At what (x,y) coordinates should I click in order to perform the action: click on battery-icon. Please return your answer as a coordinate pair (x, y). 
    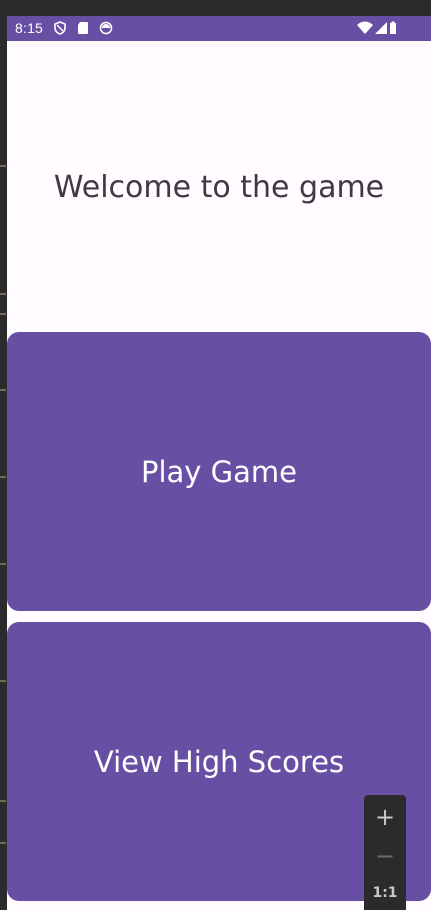
    Looking at the image, I should click on (393, 28).